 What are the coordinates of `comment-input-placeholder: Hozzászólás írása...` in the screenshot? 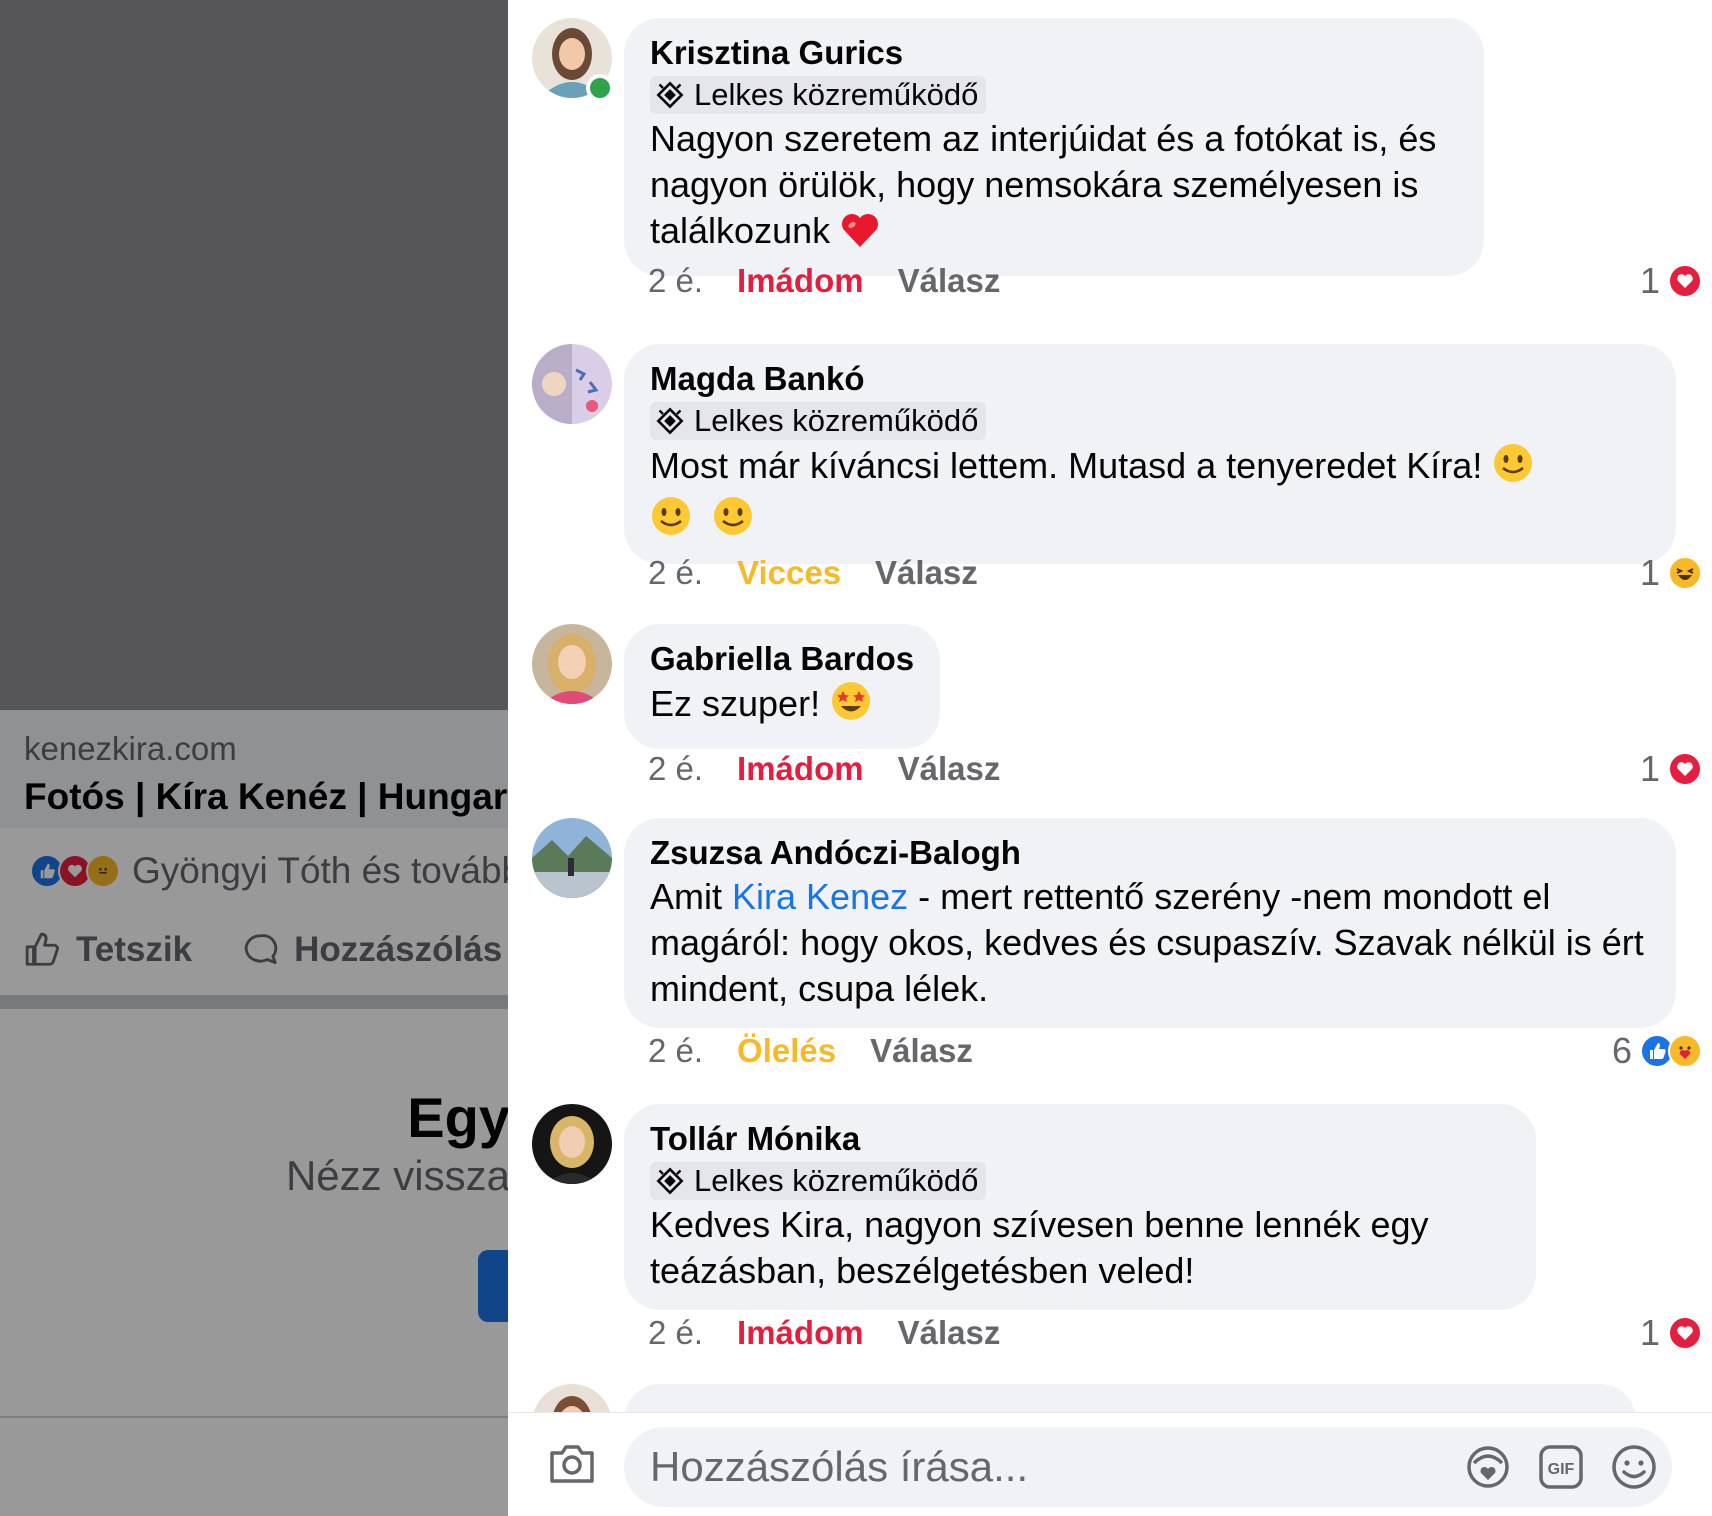 It's located at (839, 1466).